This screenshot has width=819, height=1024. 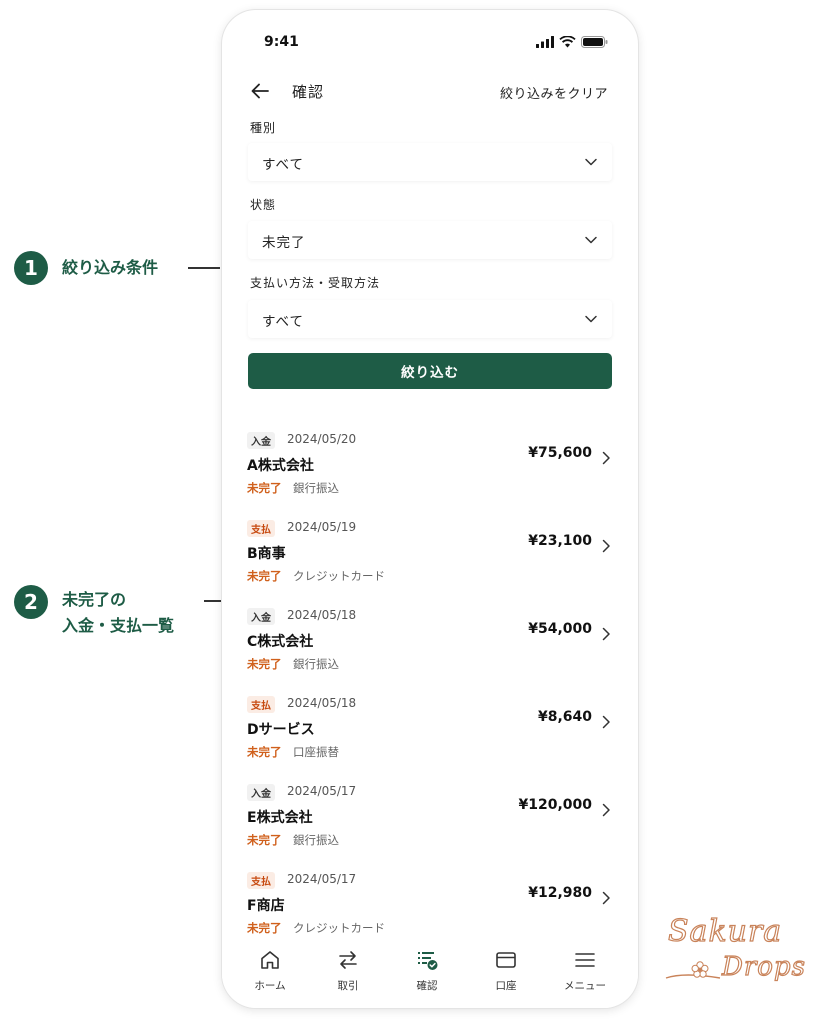 I want to click on list-item: 支払 2024/05/18 Dサービス 未完了 口座振替 ¥8,640, so click(x=430, y=734).